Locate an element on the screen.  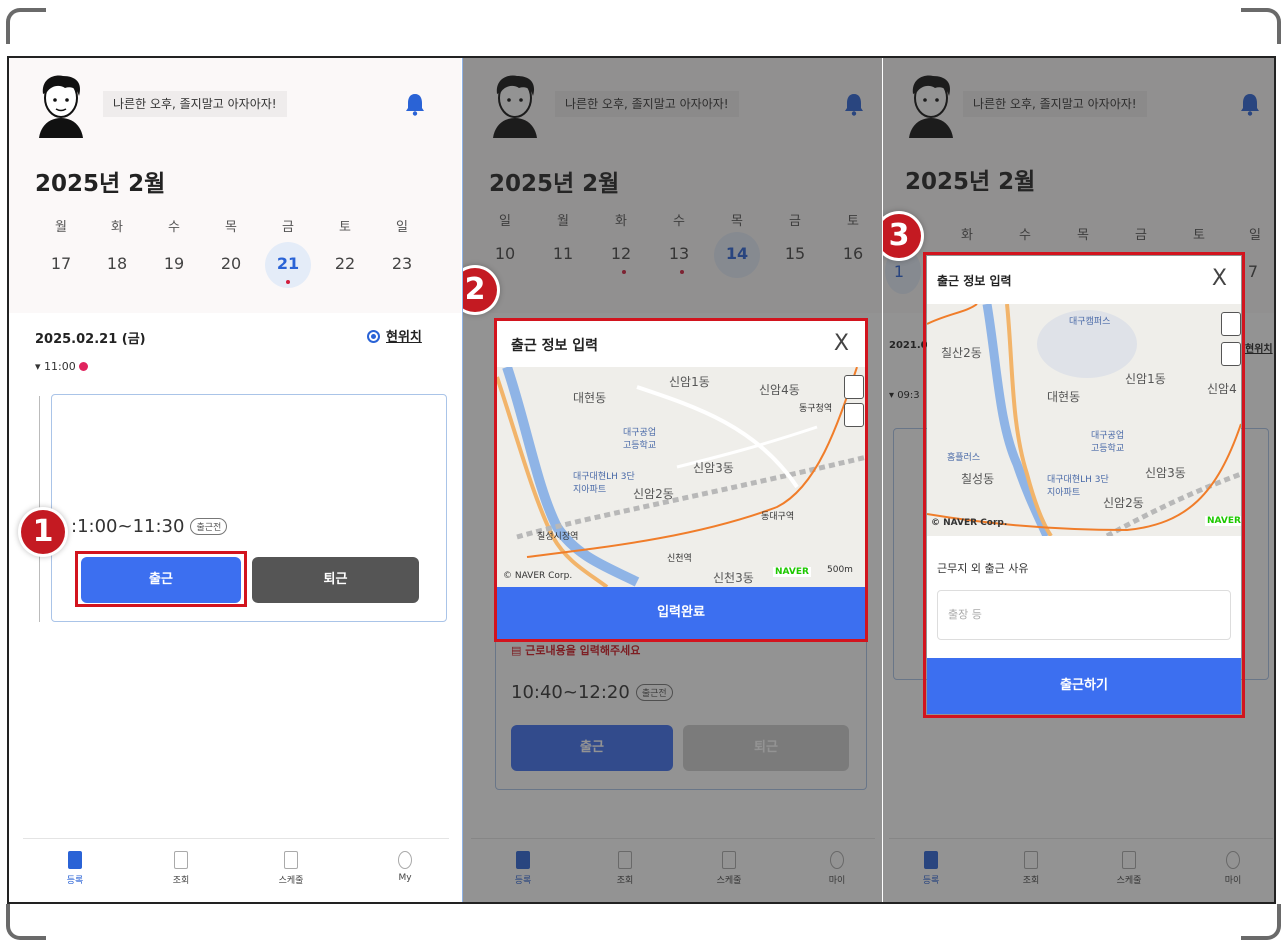
current-location-link: 현위치 is located at coordinates (394, 335).